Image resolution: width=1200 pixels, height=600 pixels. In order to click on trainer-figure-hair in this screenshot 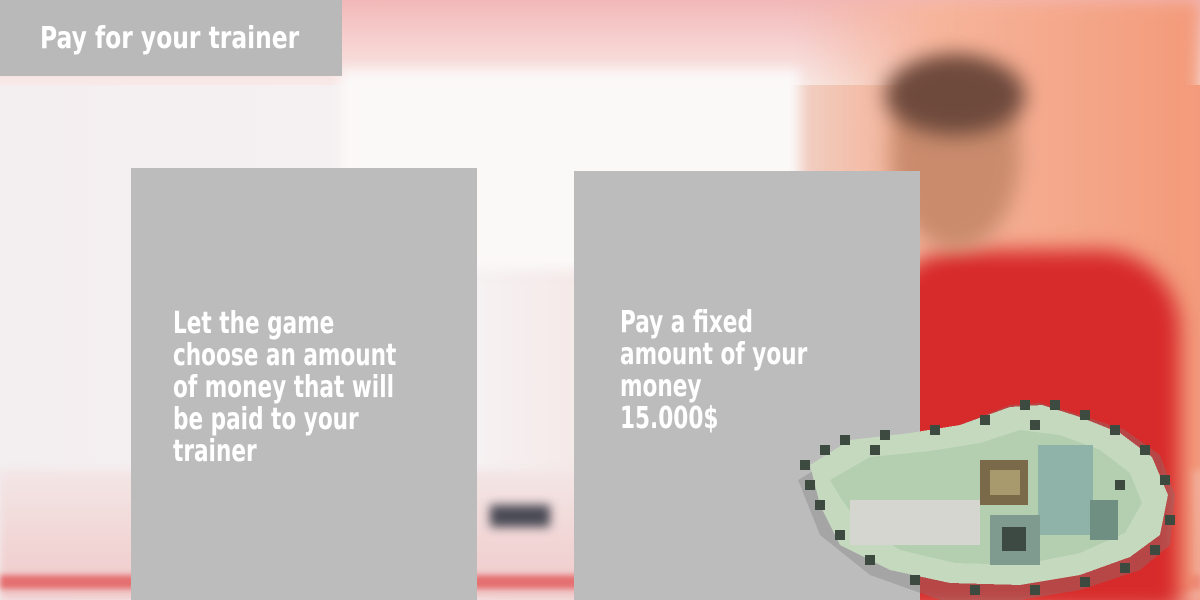, I will do `click(955, 95)`.